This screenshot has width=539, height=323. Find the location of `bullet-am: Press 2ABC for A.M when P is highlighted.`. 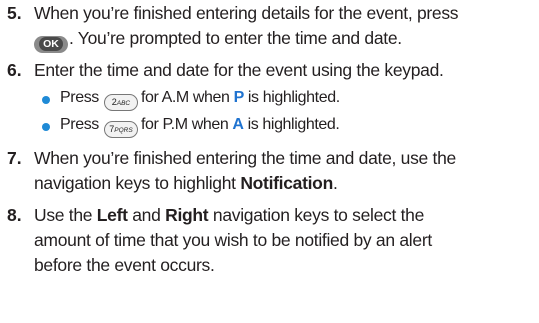

bullet-am: Press 2ABC for A.M when P is highlighted. is located at coordinates (200, 99).